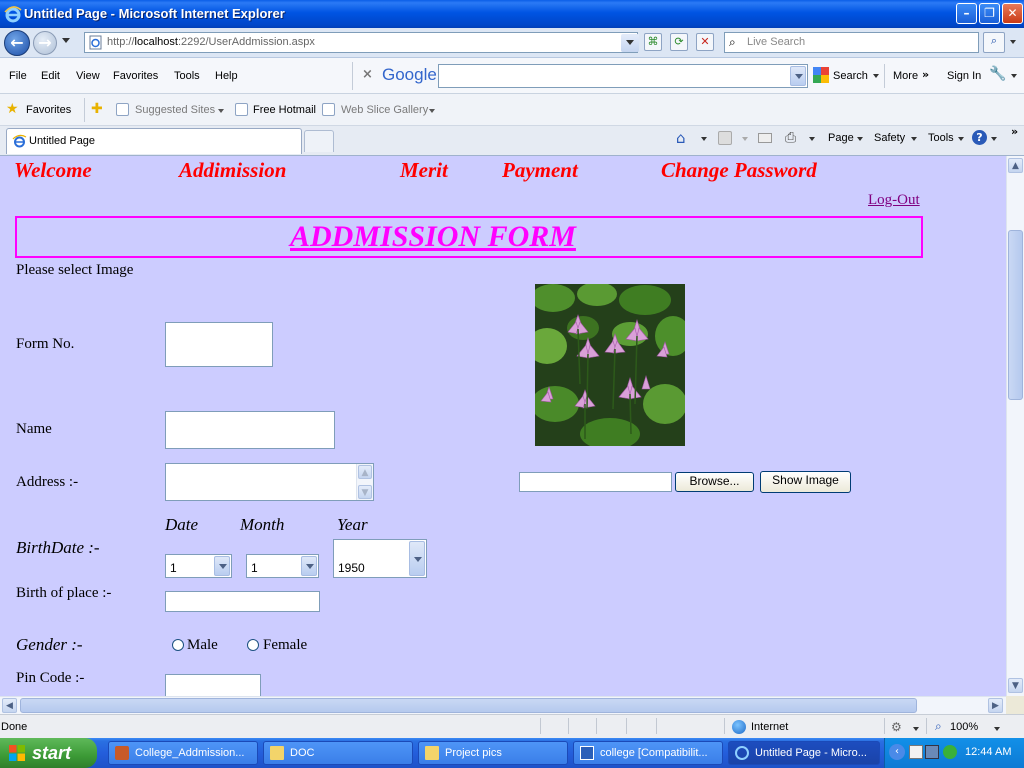  What do you see at coordinates (17, 43) in the screenshot?
I see `back-button: ←` at bounding box center [17, 43].